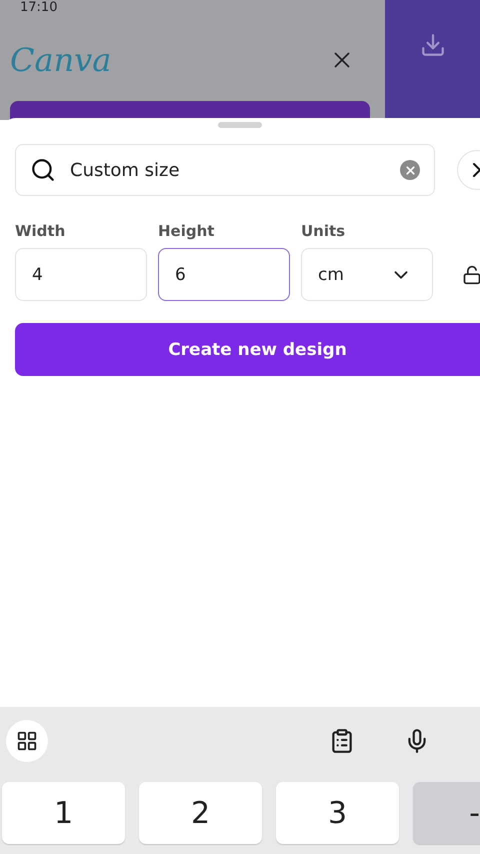 This screenshot has width=480, height=854. Describe the element at coordinates (433, 45) in the screenshot. I see `download-icon` at that location.